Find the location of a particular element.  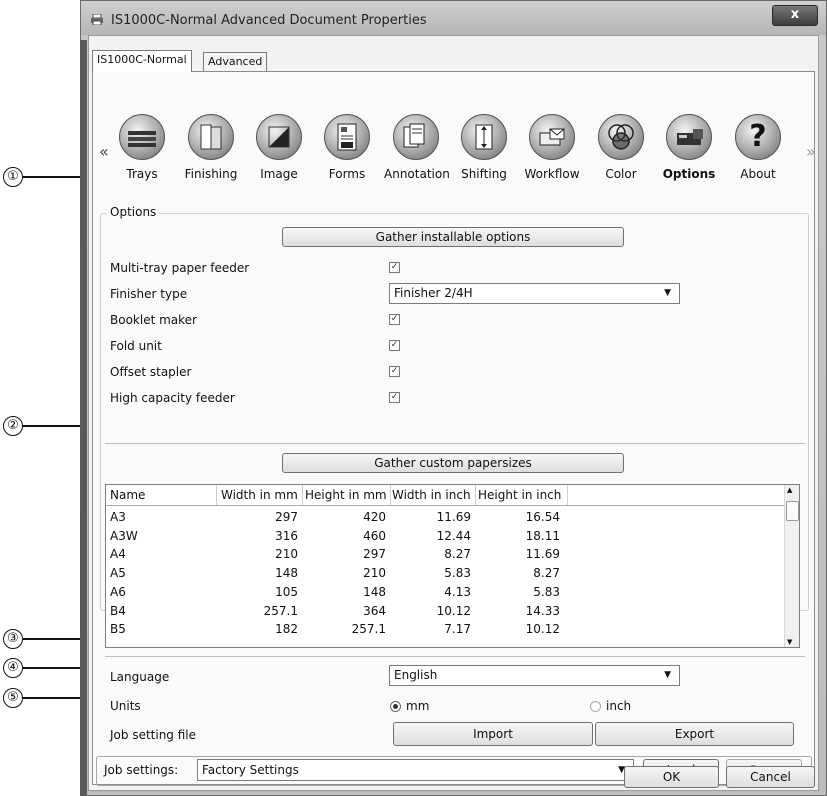

finisher-type-value: Finisher 2/4H is located at coordinates (433, 293).